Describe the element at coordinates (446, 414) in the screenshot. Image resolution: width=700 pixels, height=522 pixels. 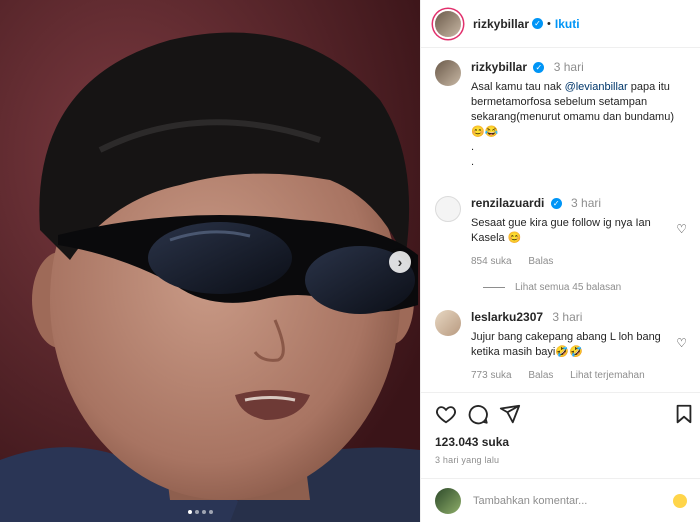
I see `heart-icon` at that location.